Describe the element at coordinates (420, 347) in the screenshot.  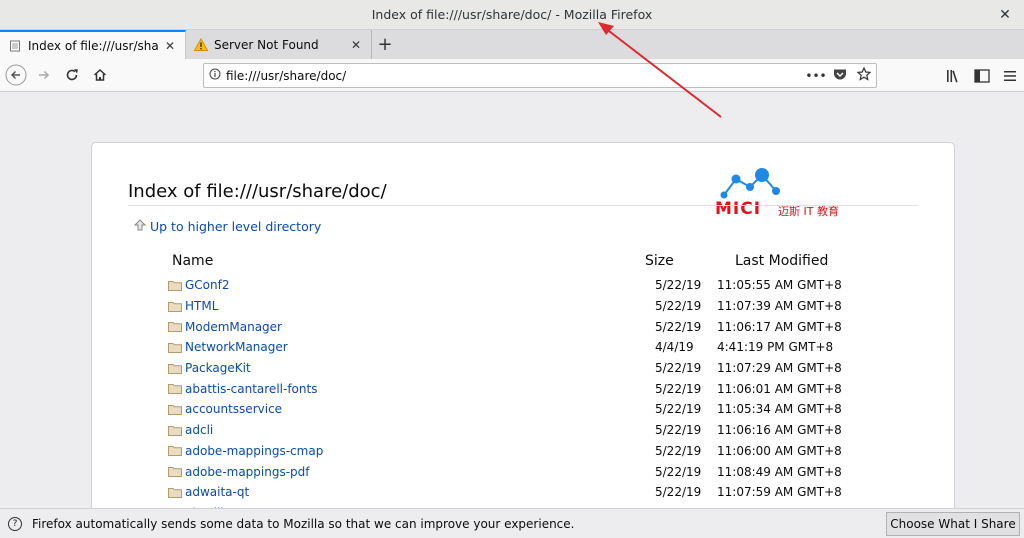
I see `file-name-link: NetworkManager` at that location.